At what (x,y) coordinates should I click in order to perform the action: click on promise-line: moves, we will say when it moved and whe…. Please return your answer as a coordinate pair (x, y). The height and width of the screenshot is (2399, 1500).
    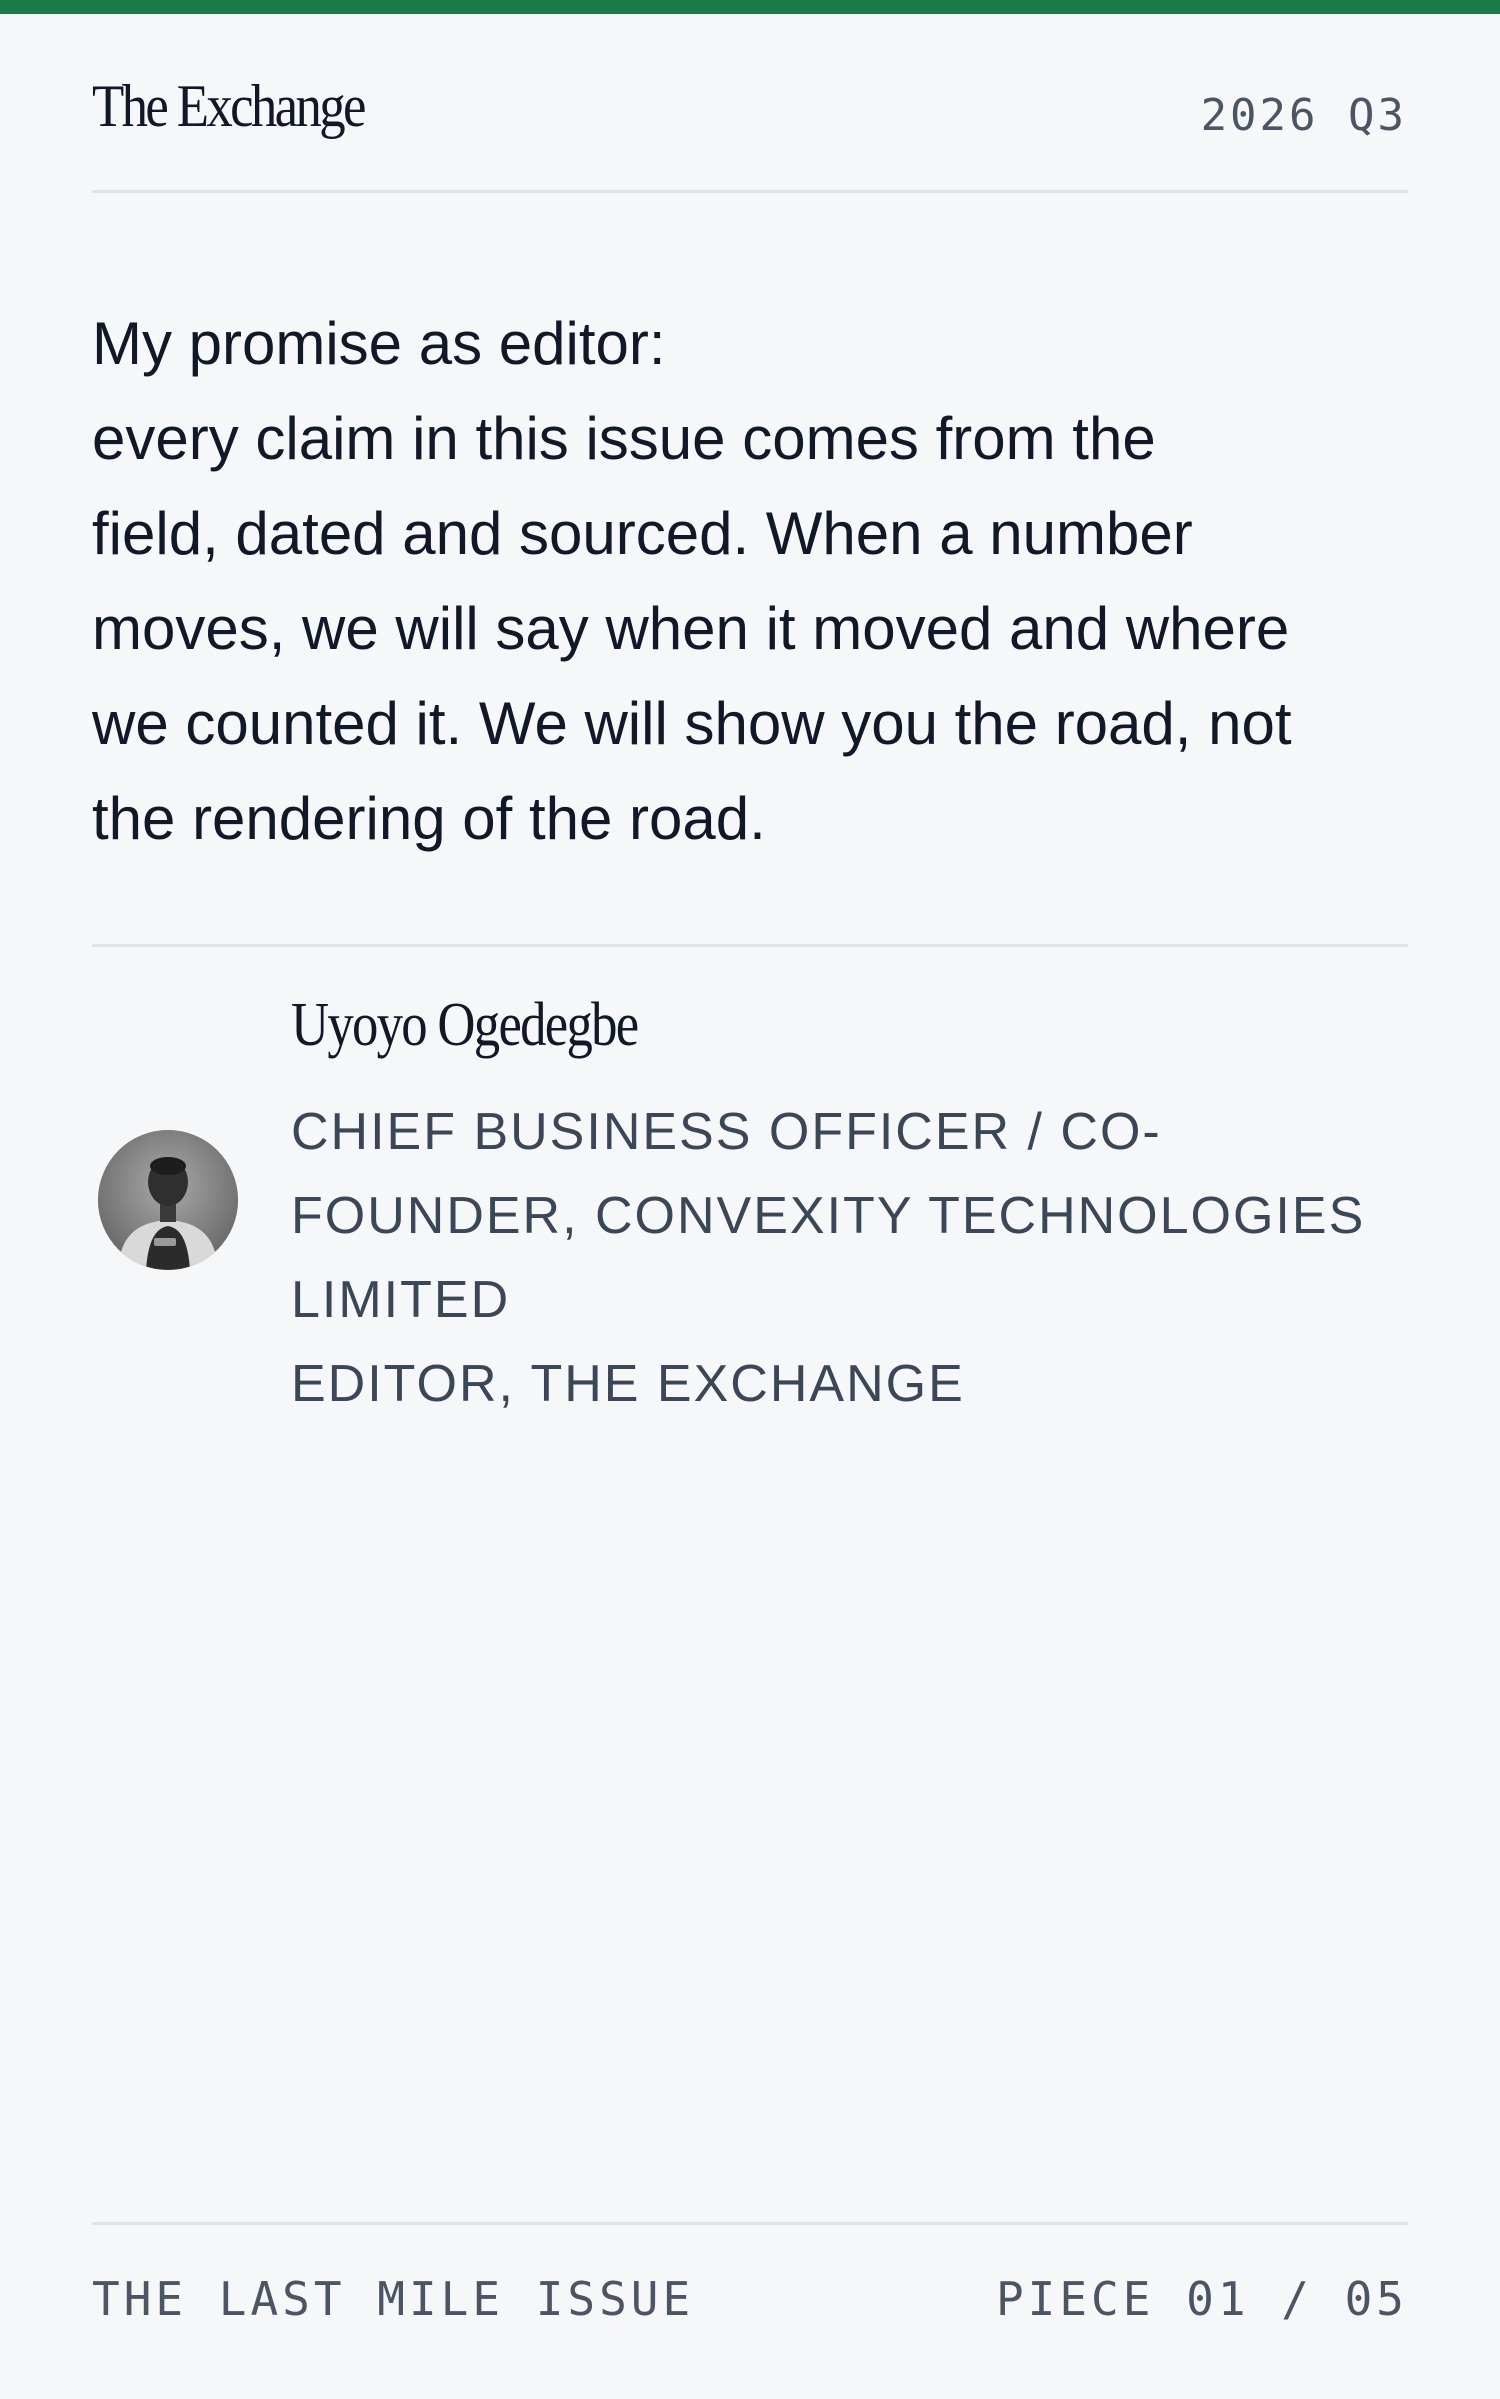
    Looking at the image, I should click on (691, 628).